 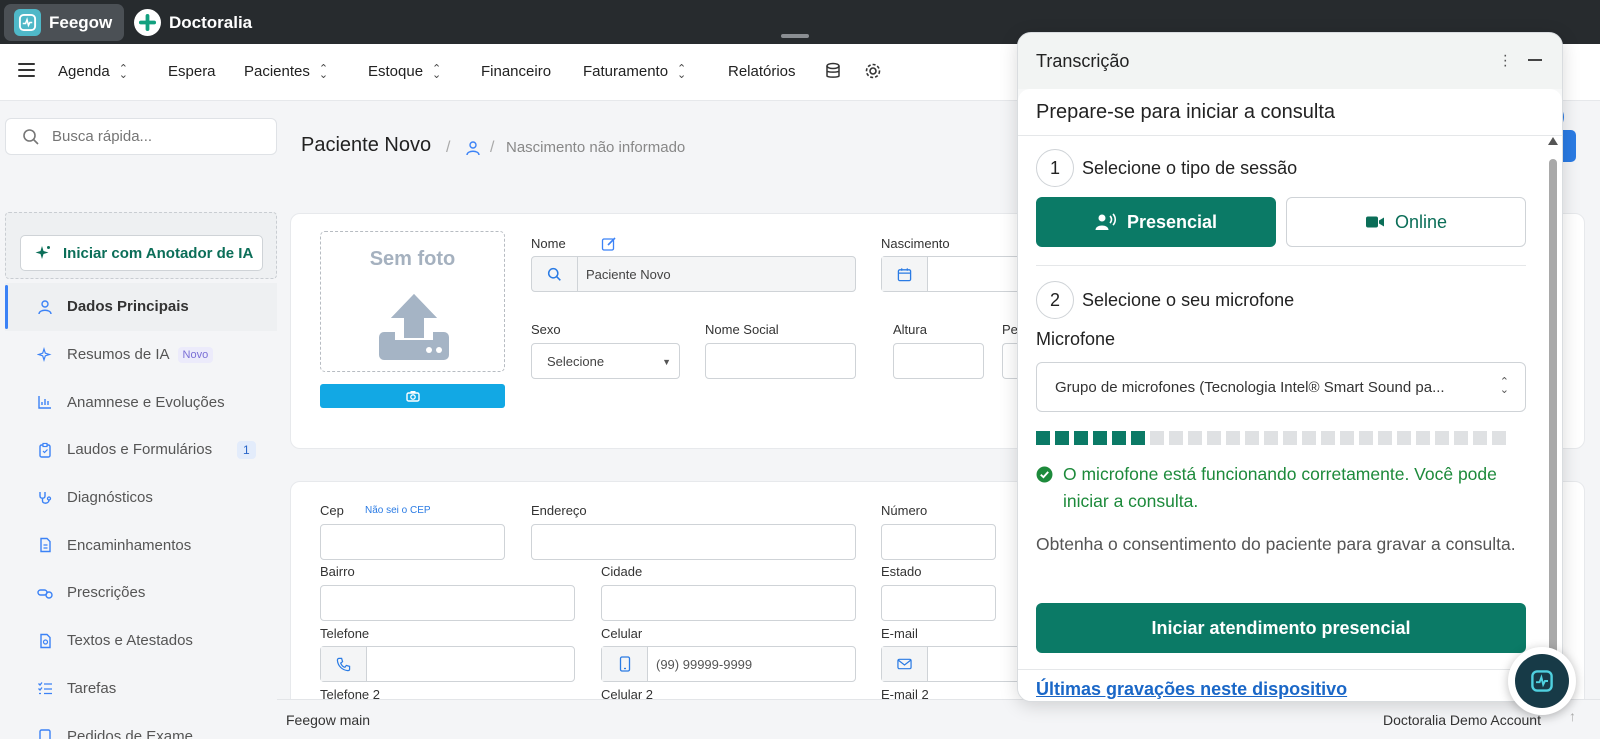 What do you see at coordinates (1186, 112) in the screenshot?
I see `prepare-title: Prepare-se para iniciar a consulta` at bounding box center [1186, 112].